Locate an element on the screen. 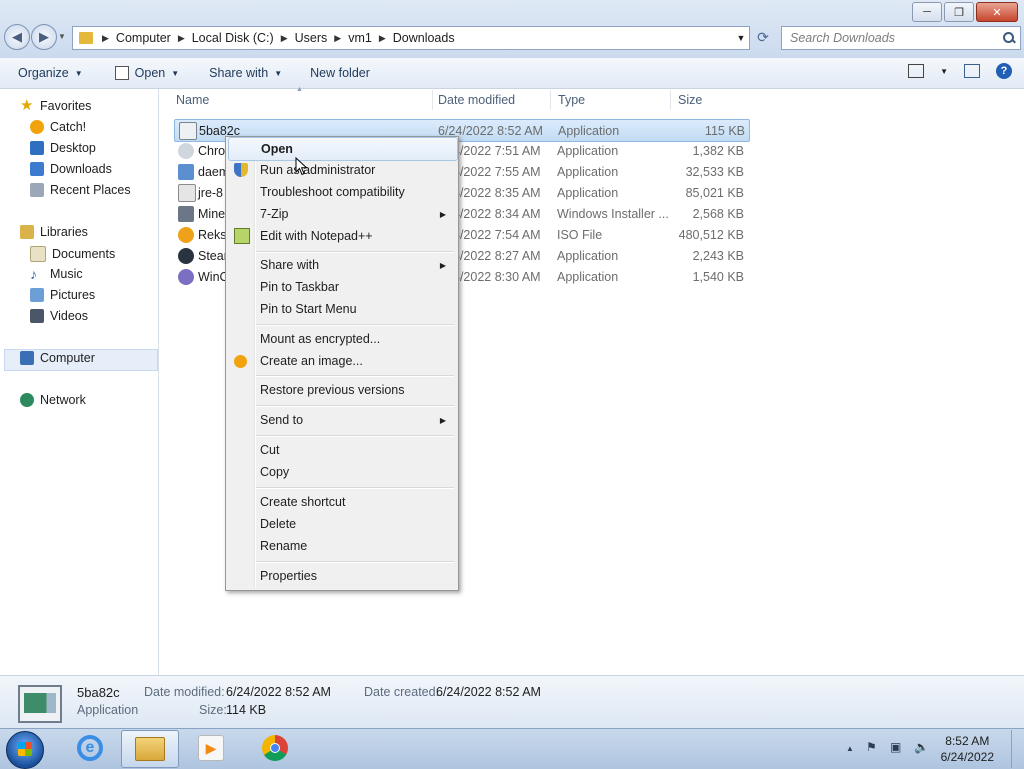 The width and height of the screenshot is (1024, 769). menu-label: Create shortcut is located at coordinates (303, 502).